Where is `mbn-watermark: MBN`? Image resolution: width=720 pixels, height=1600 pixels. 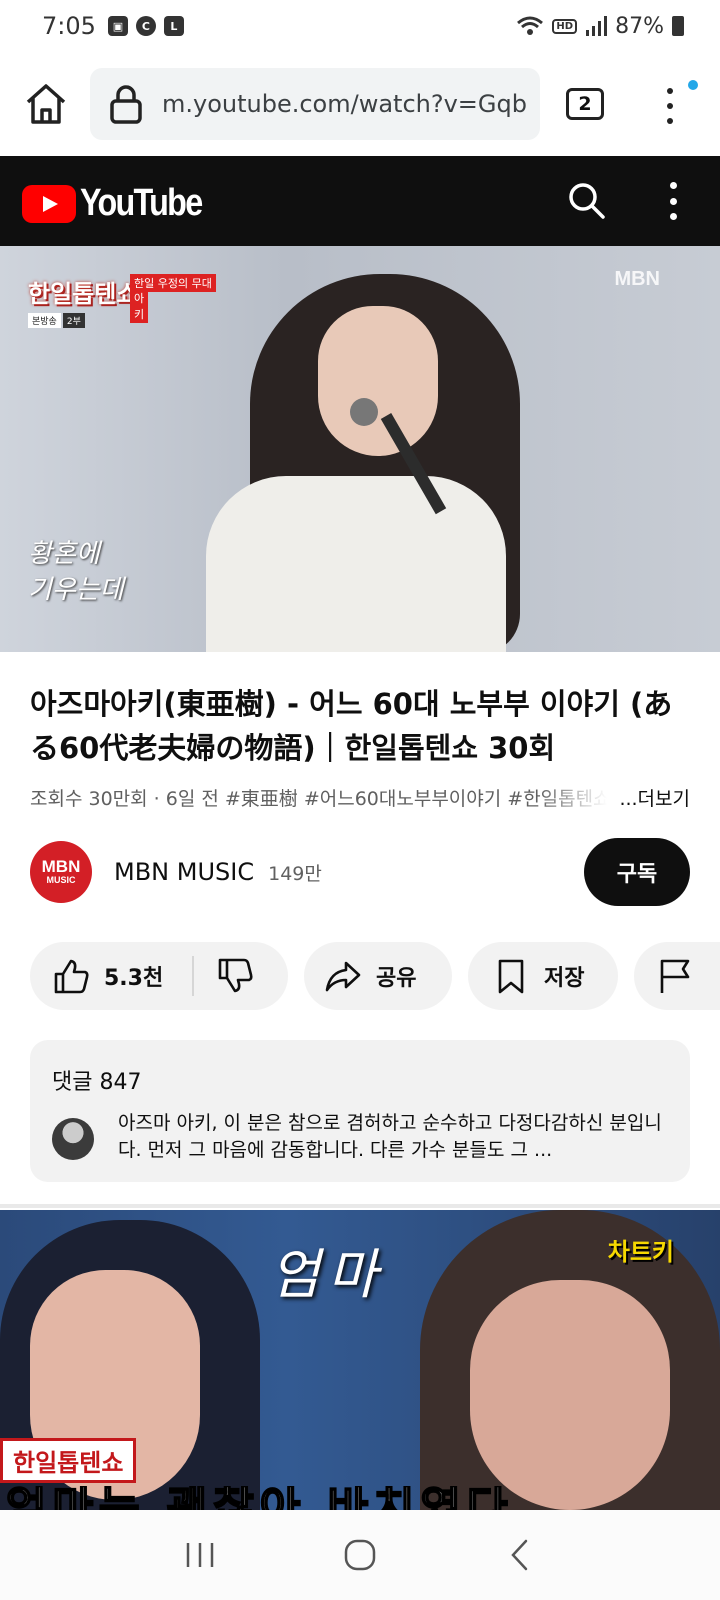 mbn-watermark: MBN is located at coordinates (637, 279).